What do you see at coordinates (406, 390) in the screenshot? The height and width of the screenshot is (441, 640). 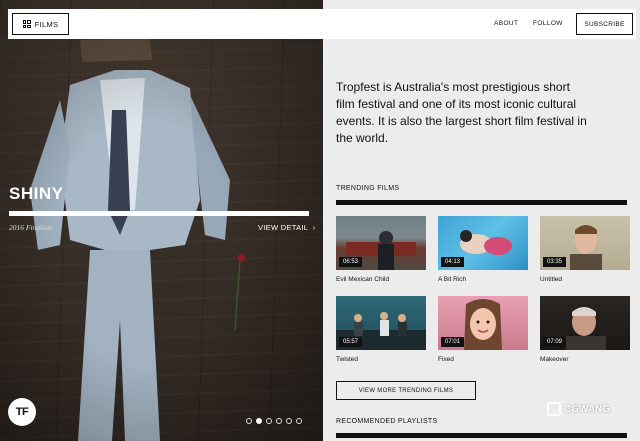 I see `view-more-trending-button: VIEW MORE TRENDING FILMS` at bounding box center [406, 390].